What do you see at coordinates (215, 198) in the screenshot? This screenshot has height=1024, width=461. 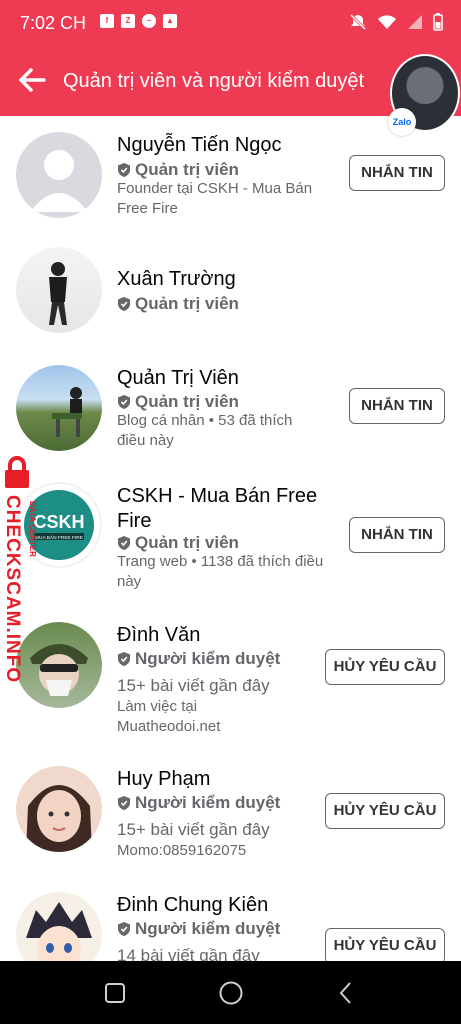 I see `member-detail: Founder tại CSKH - Mua Bán Free Fire` at bounding box center [215, 198].